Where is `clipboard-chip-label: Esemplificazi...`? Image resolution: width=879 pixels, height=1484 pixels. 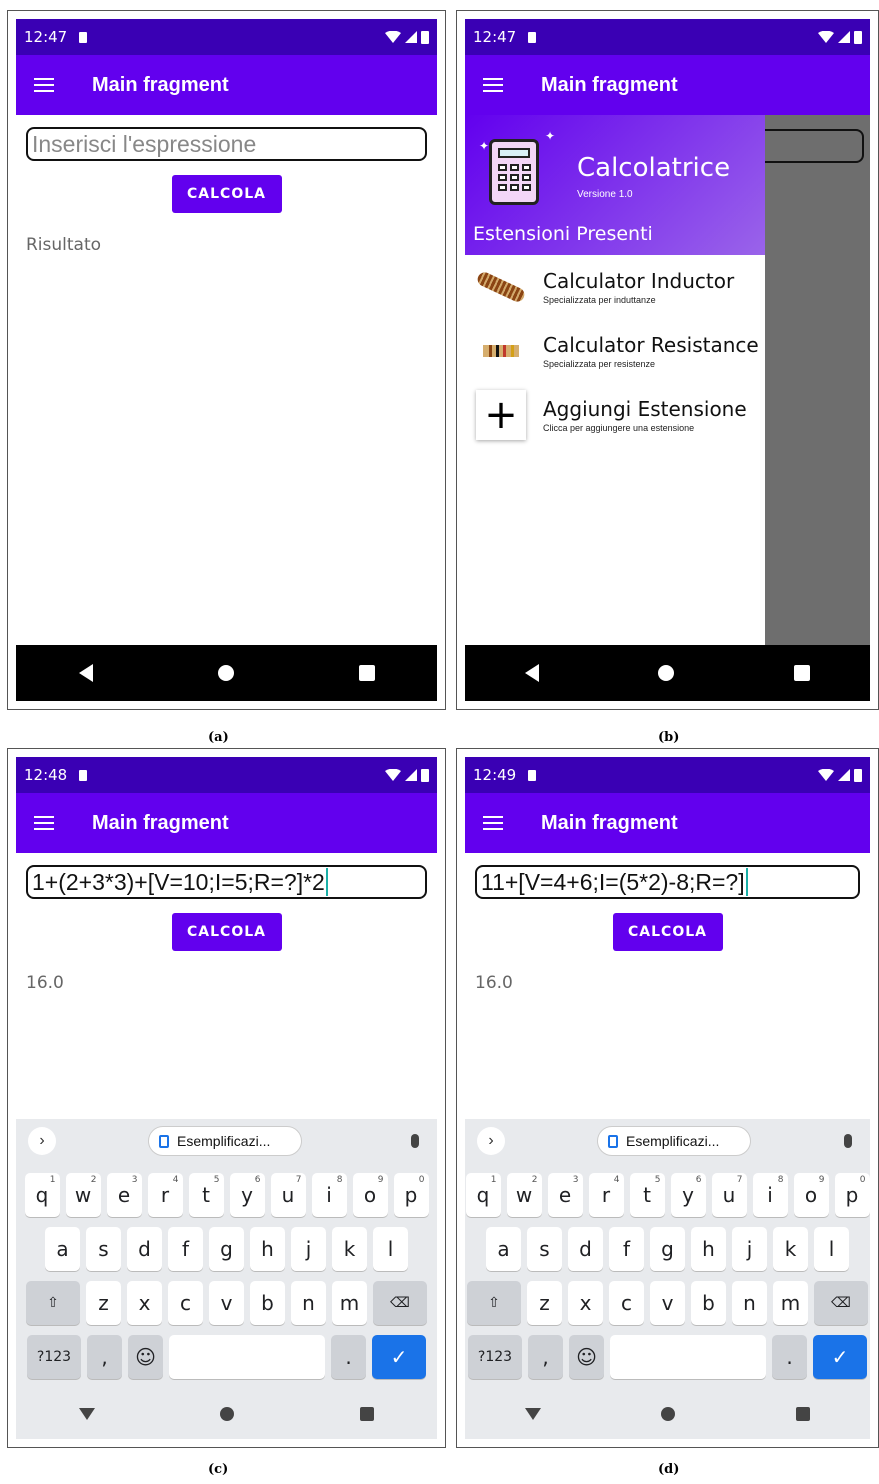
clipboard-chip-label: Esemplificazi... is located at coordinates (673, 1141).